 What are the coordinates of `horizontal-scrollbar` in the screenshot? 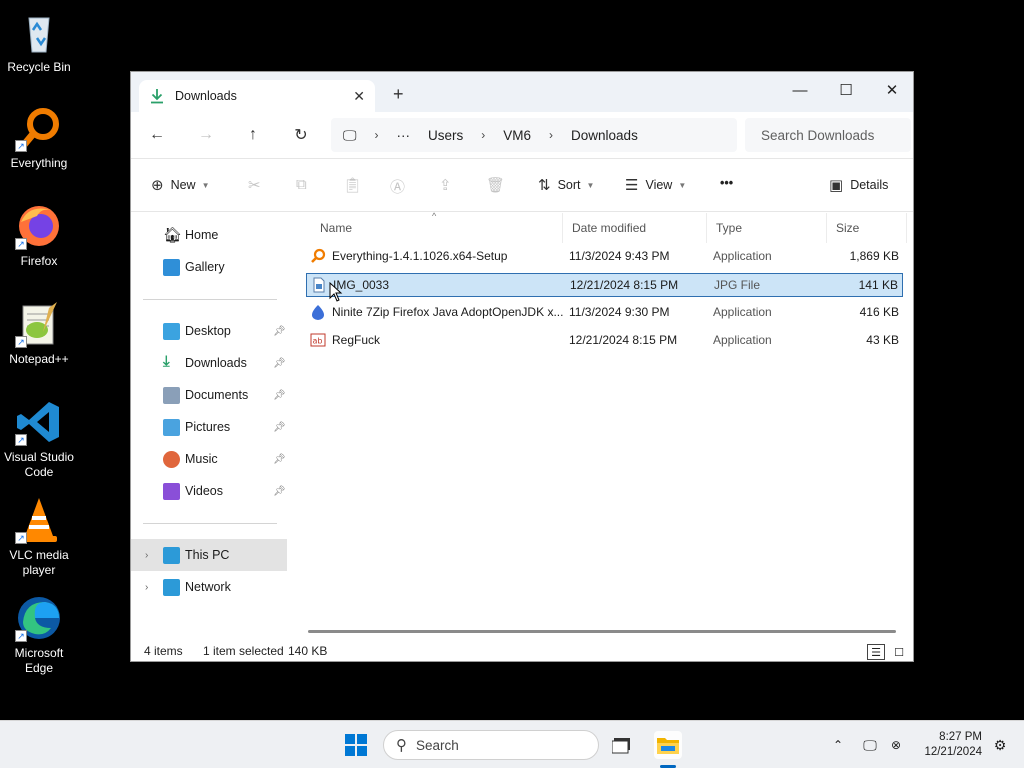 It's located at (602, 631).